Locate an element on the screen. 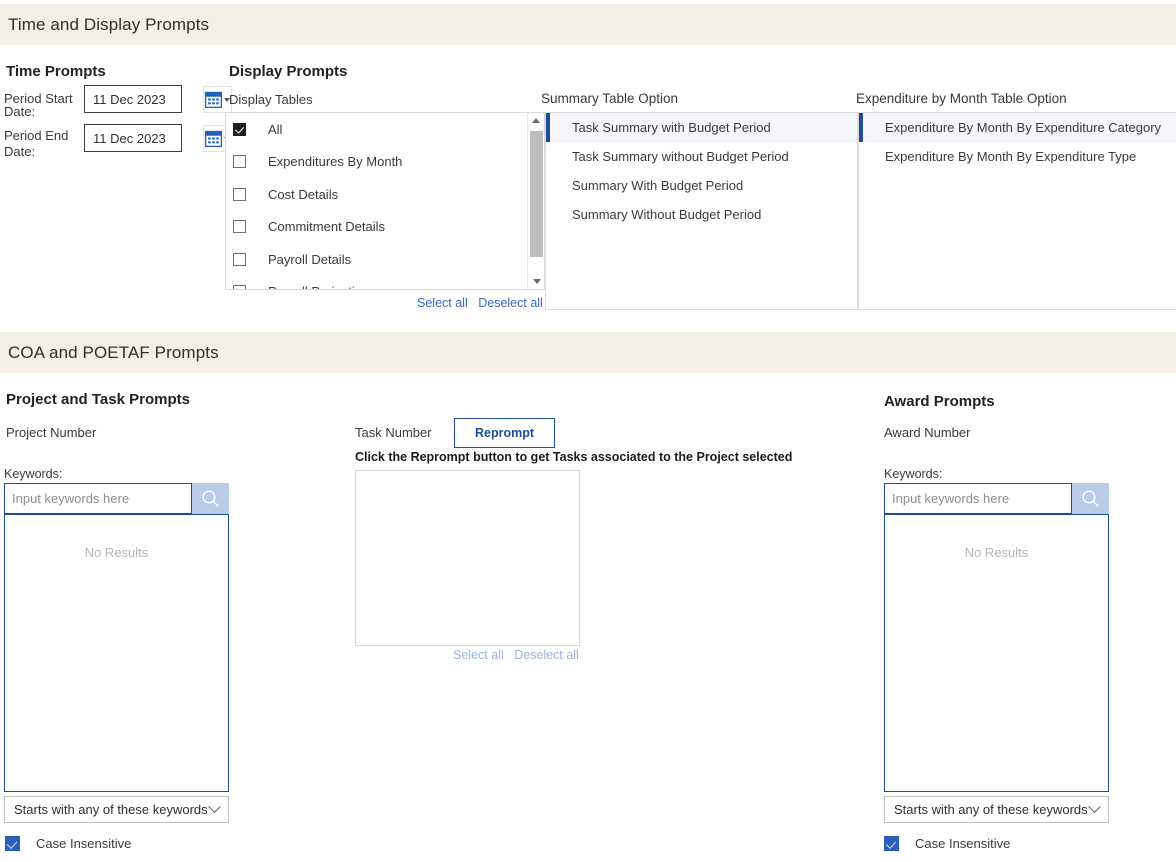  option-row: Task Summary with Budget Period is located at coordinates (701, 127).